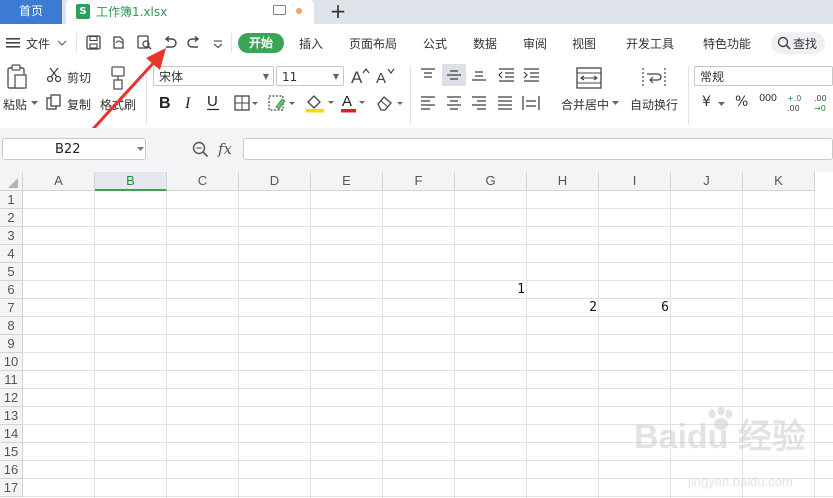  Describe the element at coordinates (11, 344) in the screenshot. I see `row-header-9: 9` at that location.